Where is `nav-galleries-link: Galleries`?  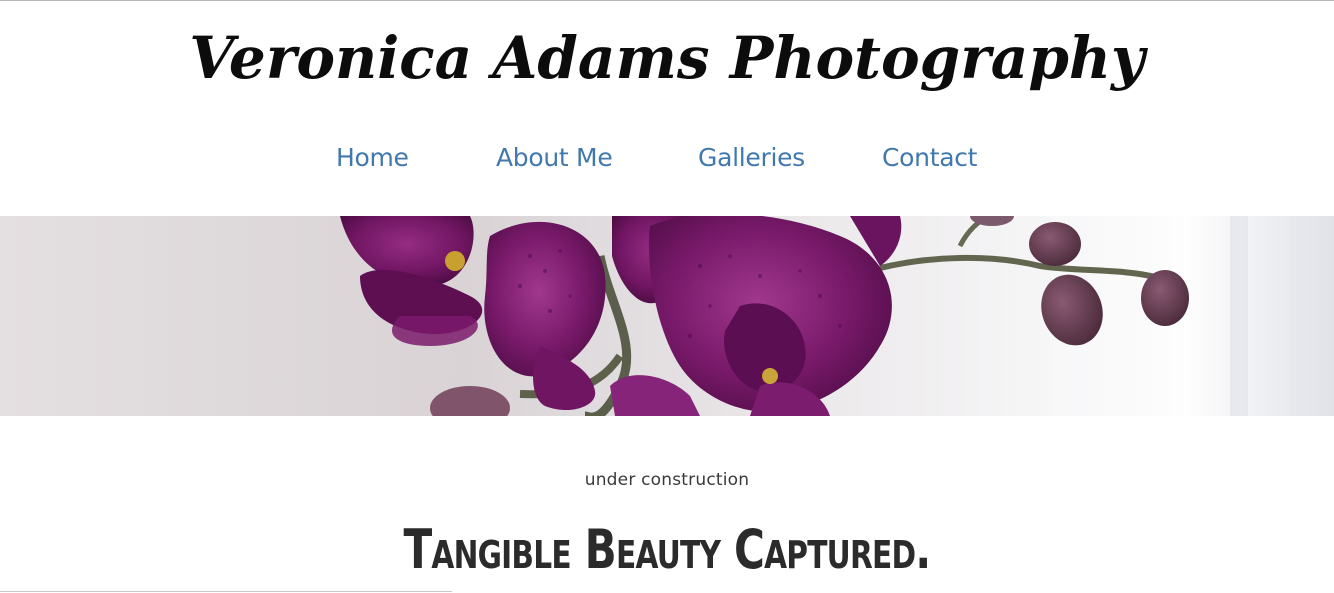 nav-galleries-link: Galleries is located at coordinates (751, 158).